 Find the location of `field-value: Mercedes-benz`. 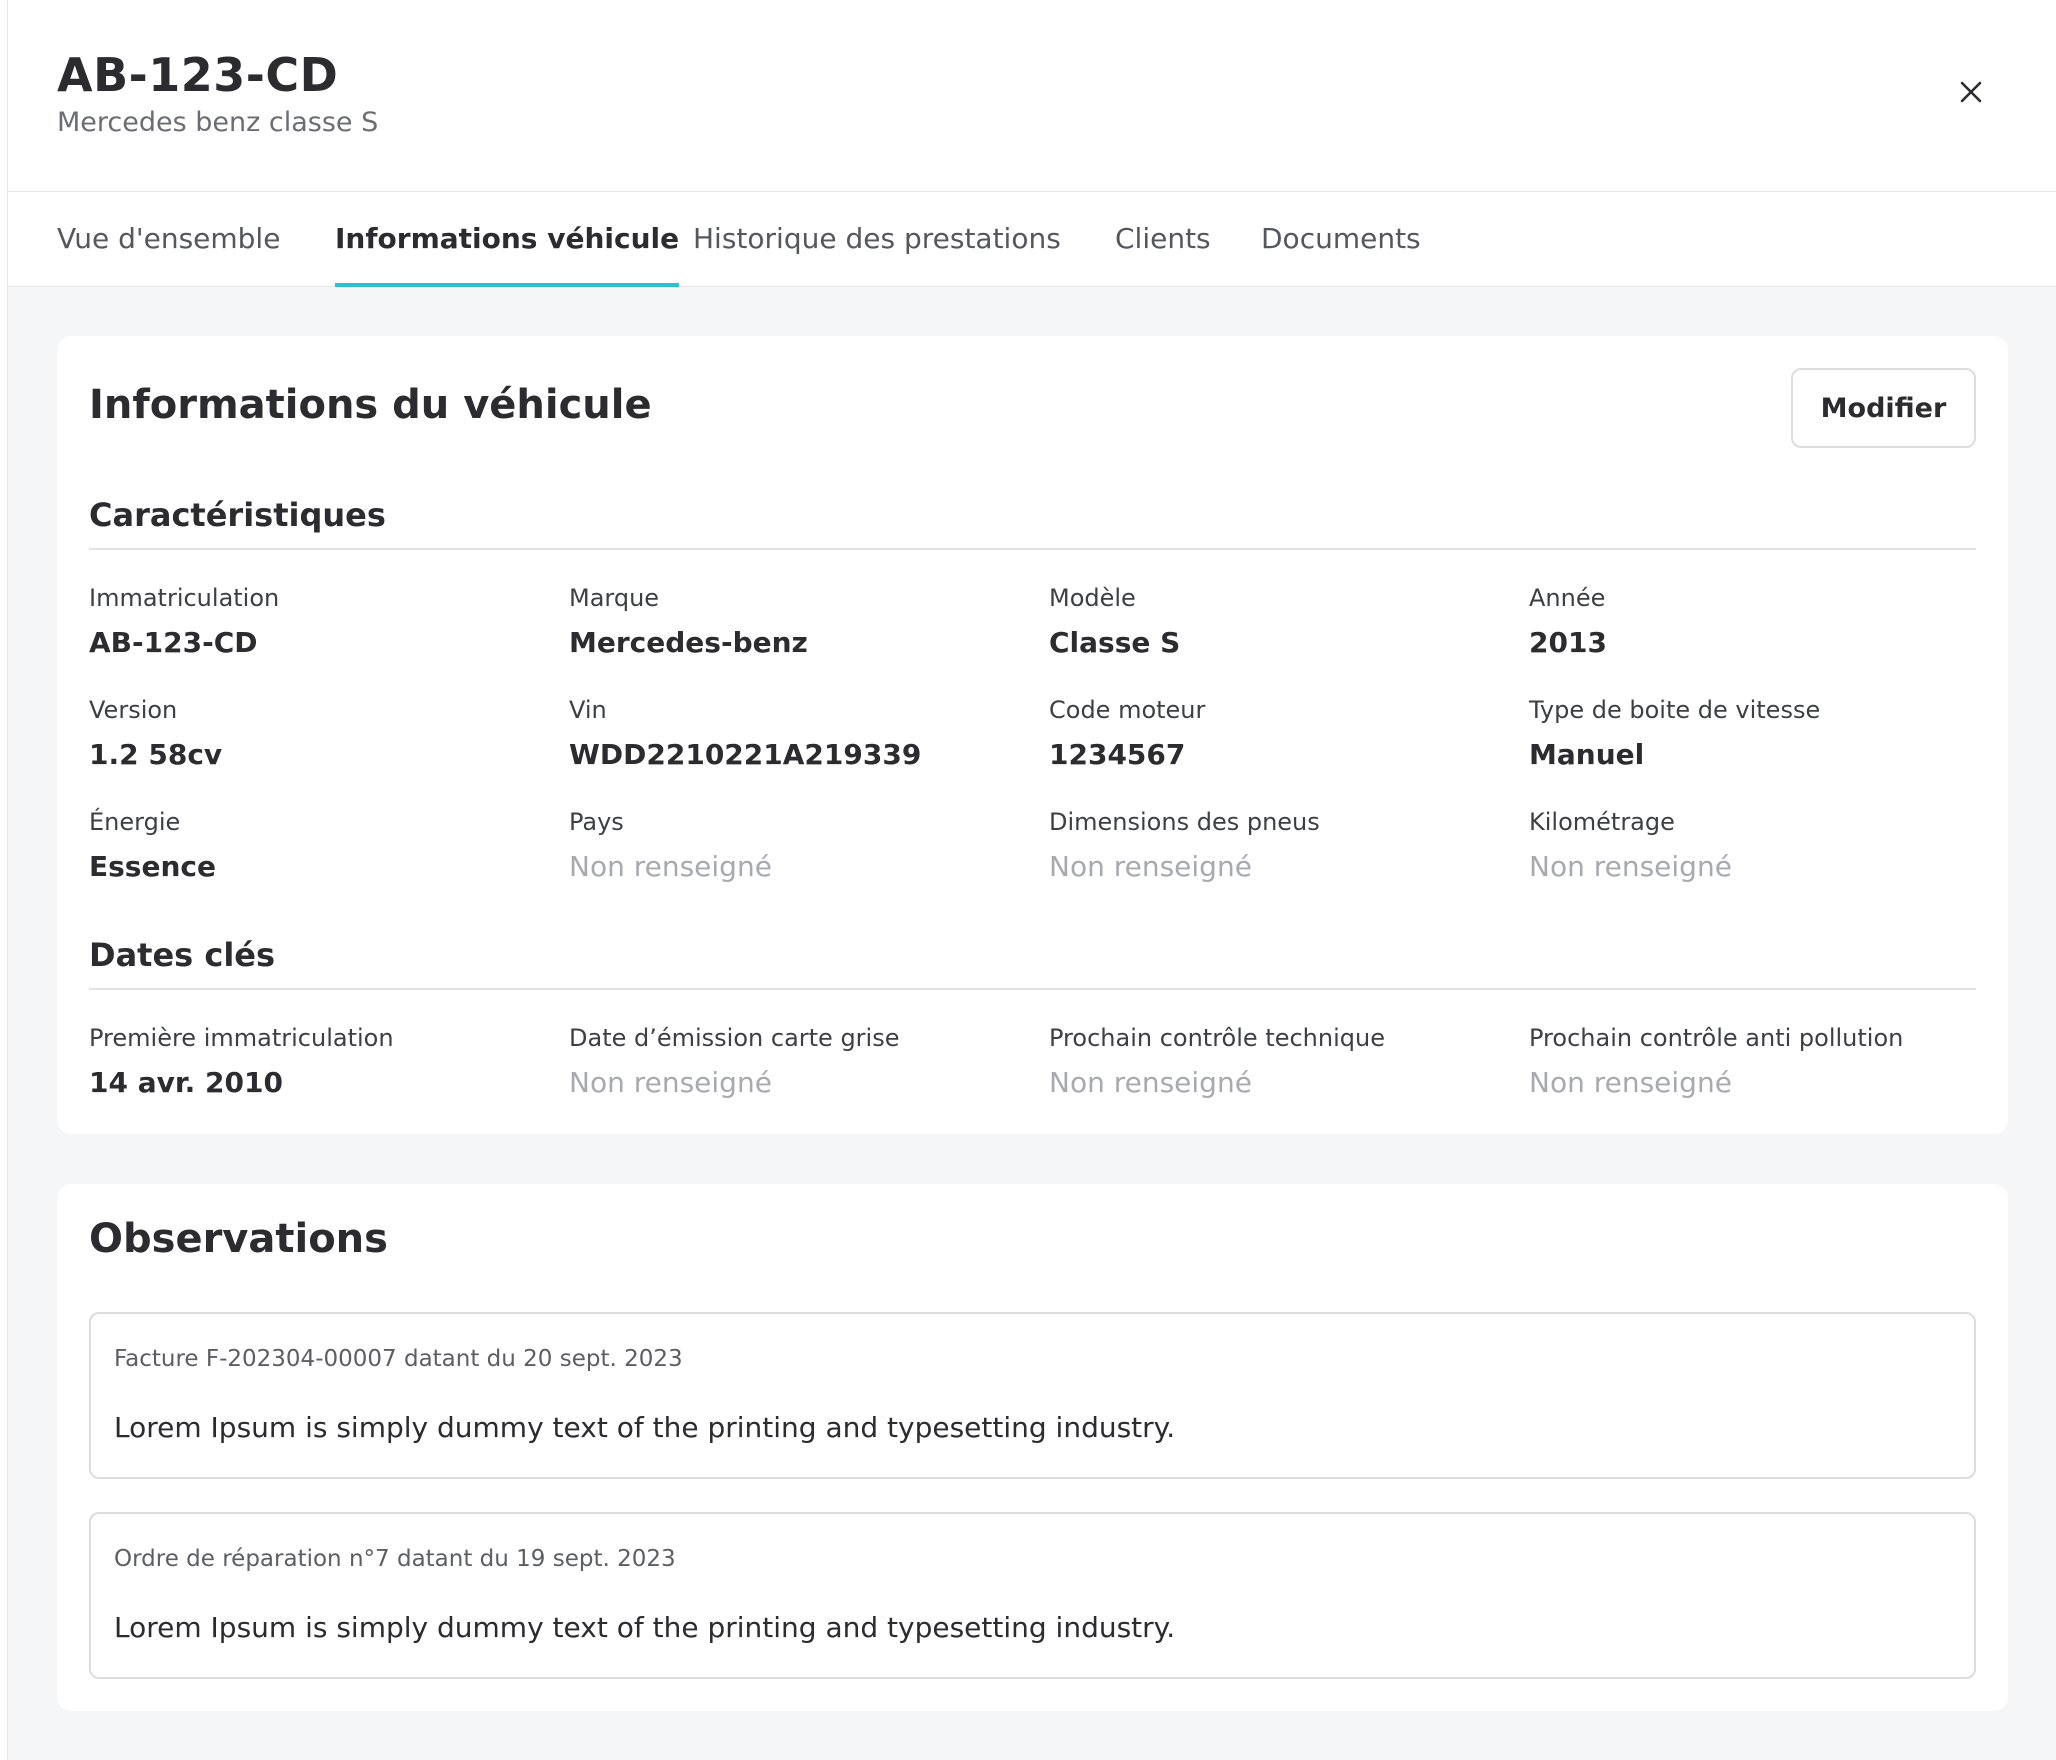

field-value: Mercedes-benz is located at coordinates (688, 642).